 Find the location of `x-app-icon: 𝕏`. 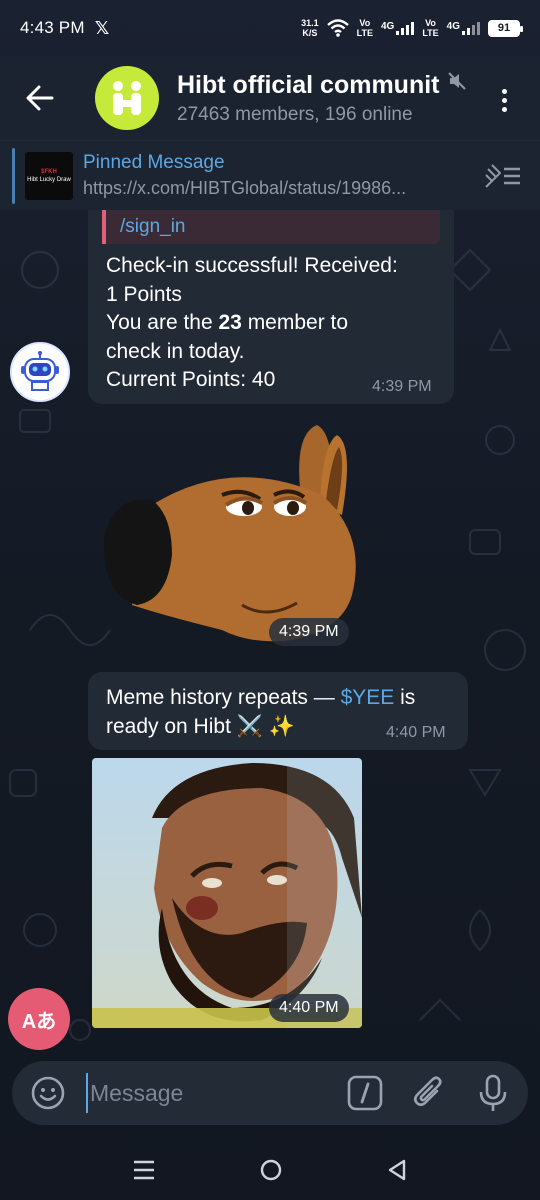

x-app-icon: 𝕏 is located at coordinates (102, 27).